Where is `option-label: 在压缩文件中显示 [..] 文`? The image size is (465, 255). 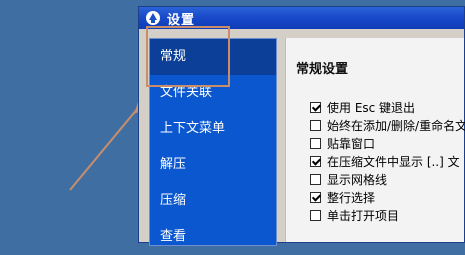 option-label: 在压缩文件中显示 [..] 文 is located at coordinates (393, 161).